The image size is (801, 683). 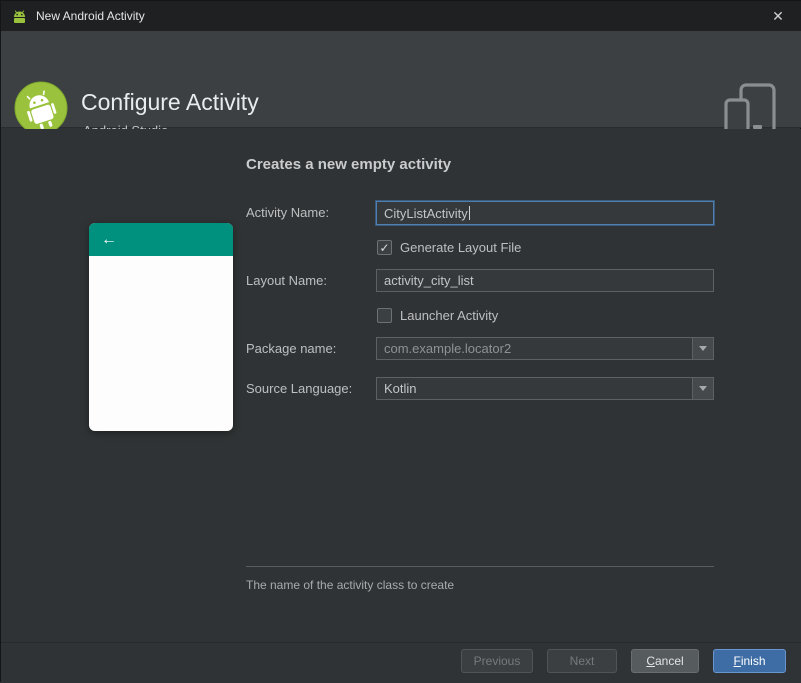 I want to click on close-icon: ✕, so click(x=778, y=16).